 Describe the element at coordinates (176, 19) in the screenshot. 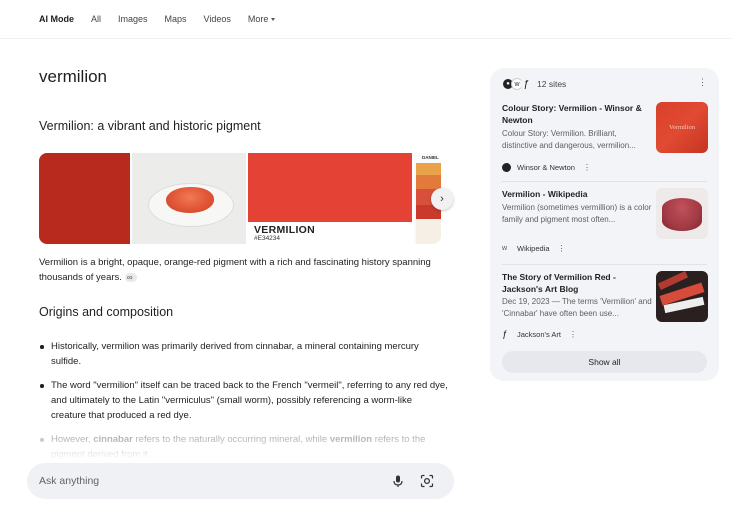

I see `tab-maps: Maps` at that location.